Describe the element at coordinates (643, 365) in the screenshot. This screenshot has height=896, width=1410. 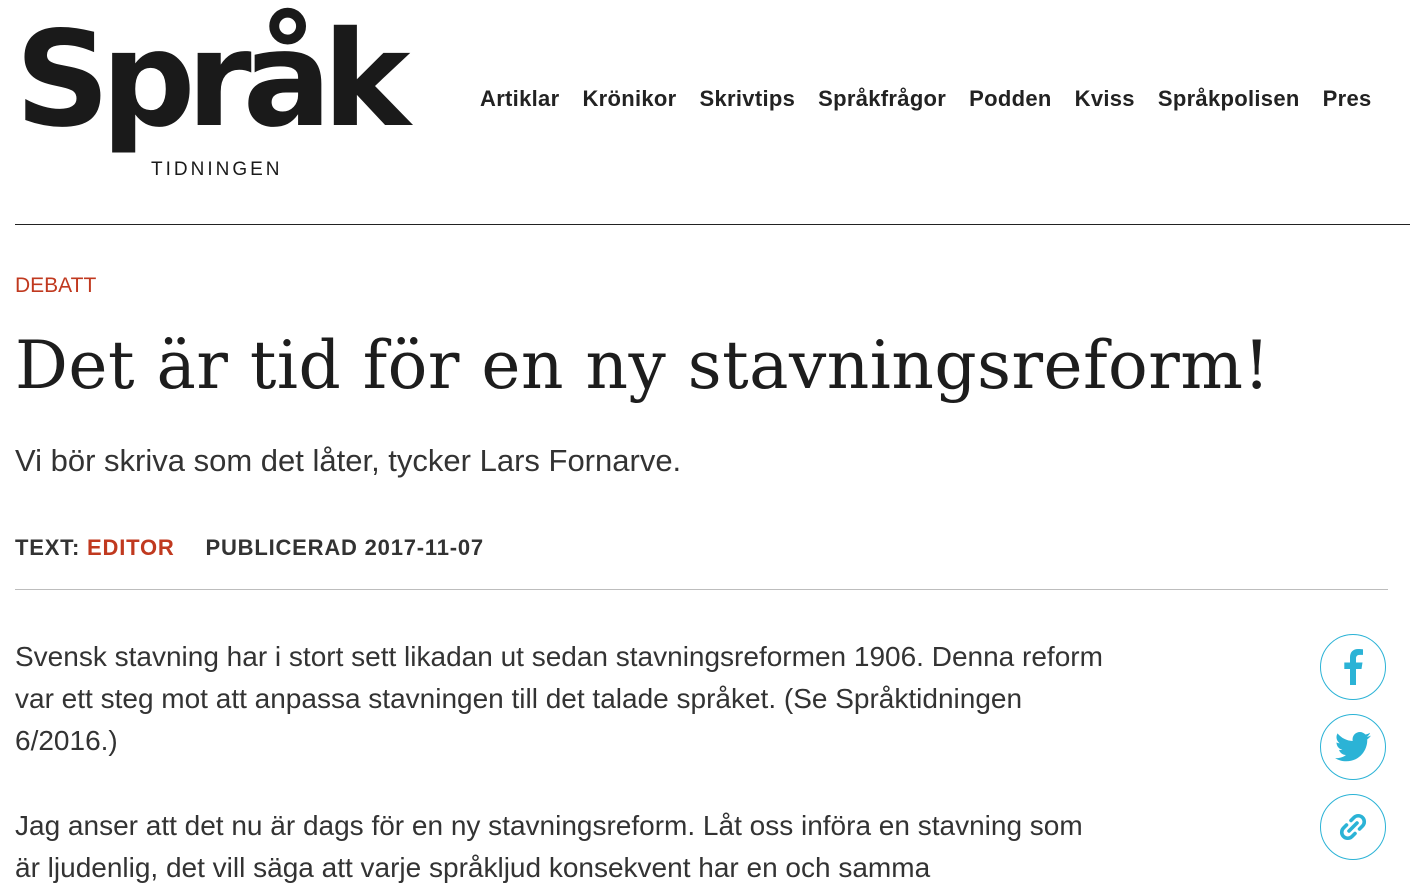
I see `article-title: Det är tid för en ny stavningsreform!` at that location.